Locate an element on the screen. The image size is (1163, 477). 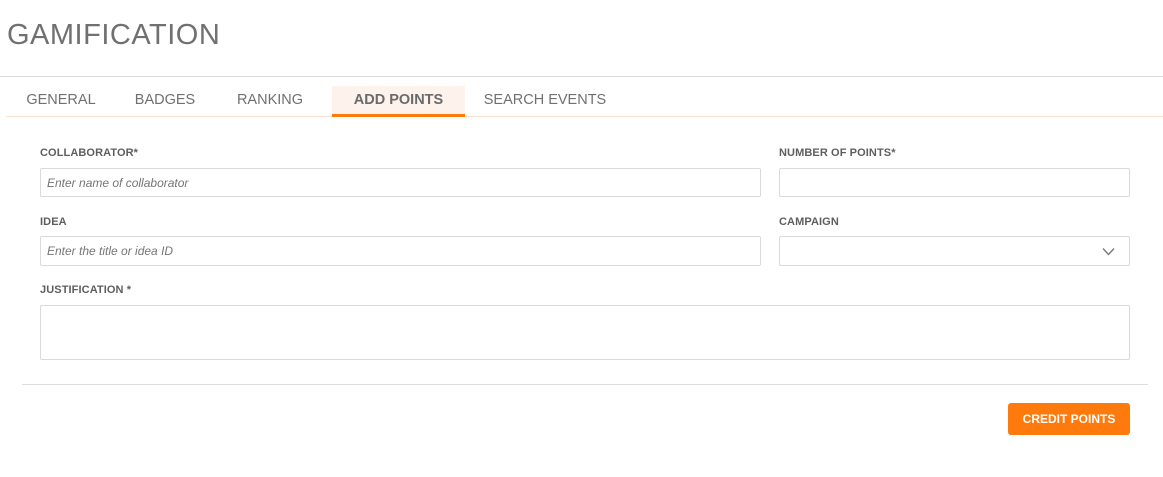
chevron-down-icon is located at coordinates (1108, 252).